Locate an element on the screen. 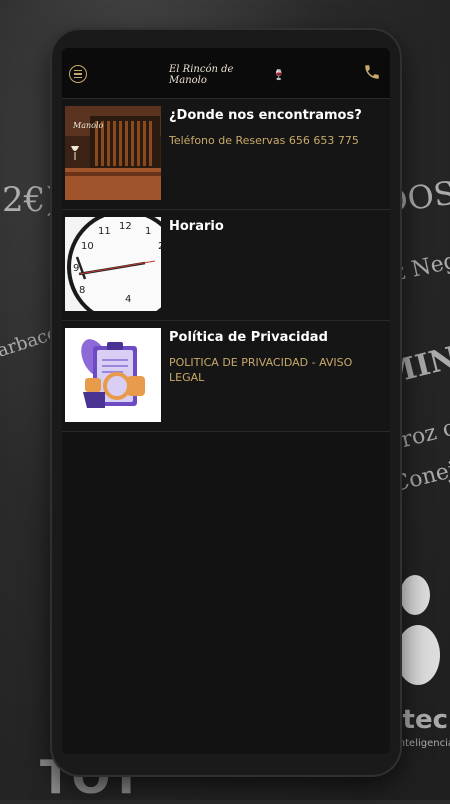 This screenshot has width=450, height=804. list-item: 12 11 10 9 8 1 2 4 Hor is located at coordinates (226, 265).